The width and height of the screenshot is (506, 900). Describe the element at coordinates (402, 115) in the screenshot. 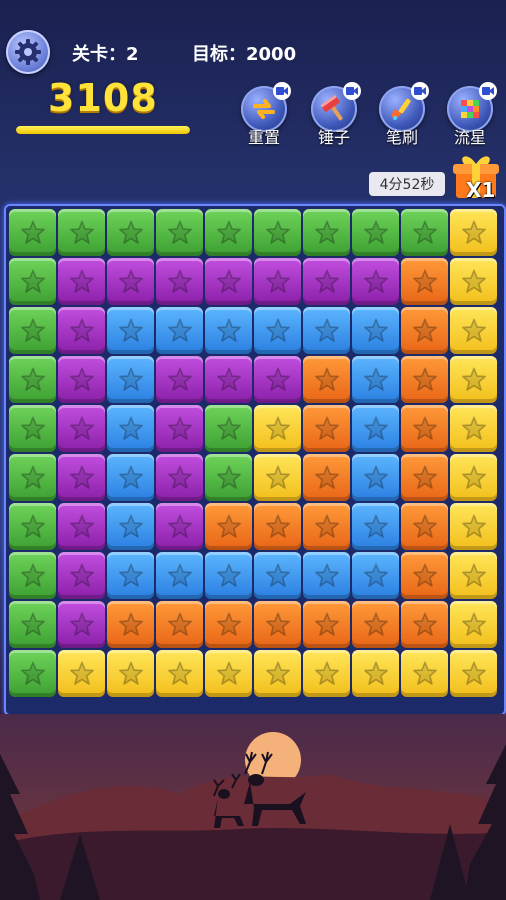

I see `tool-brush-button: 笔刷` at that location.